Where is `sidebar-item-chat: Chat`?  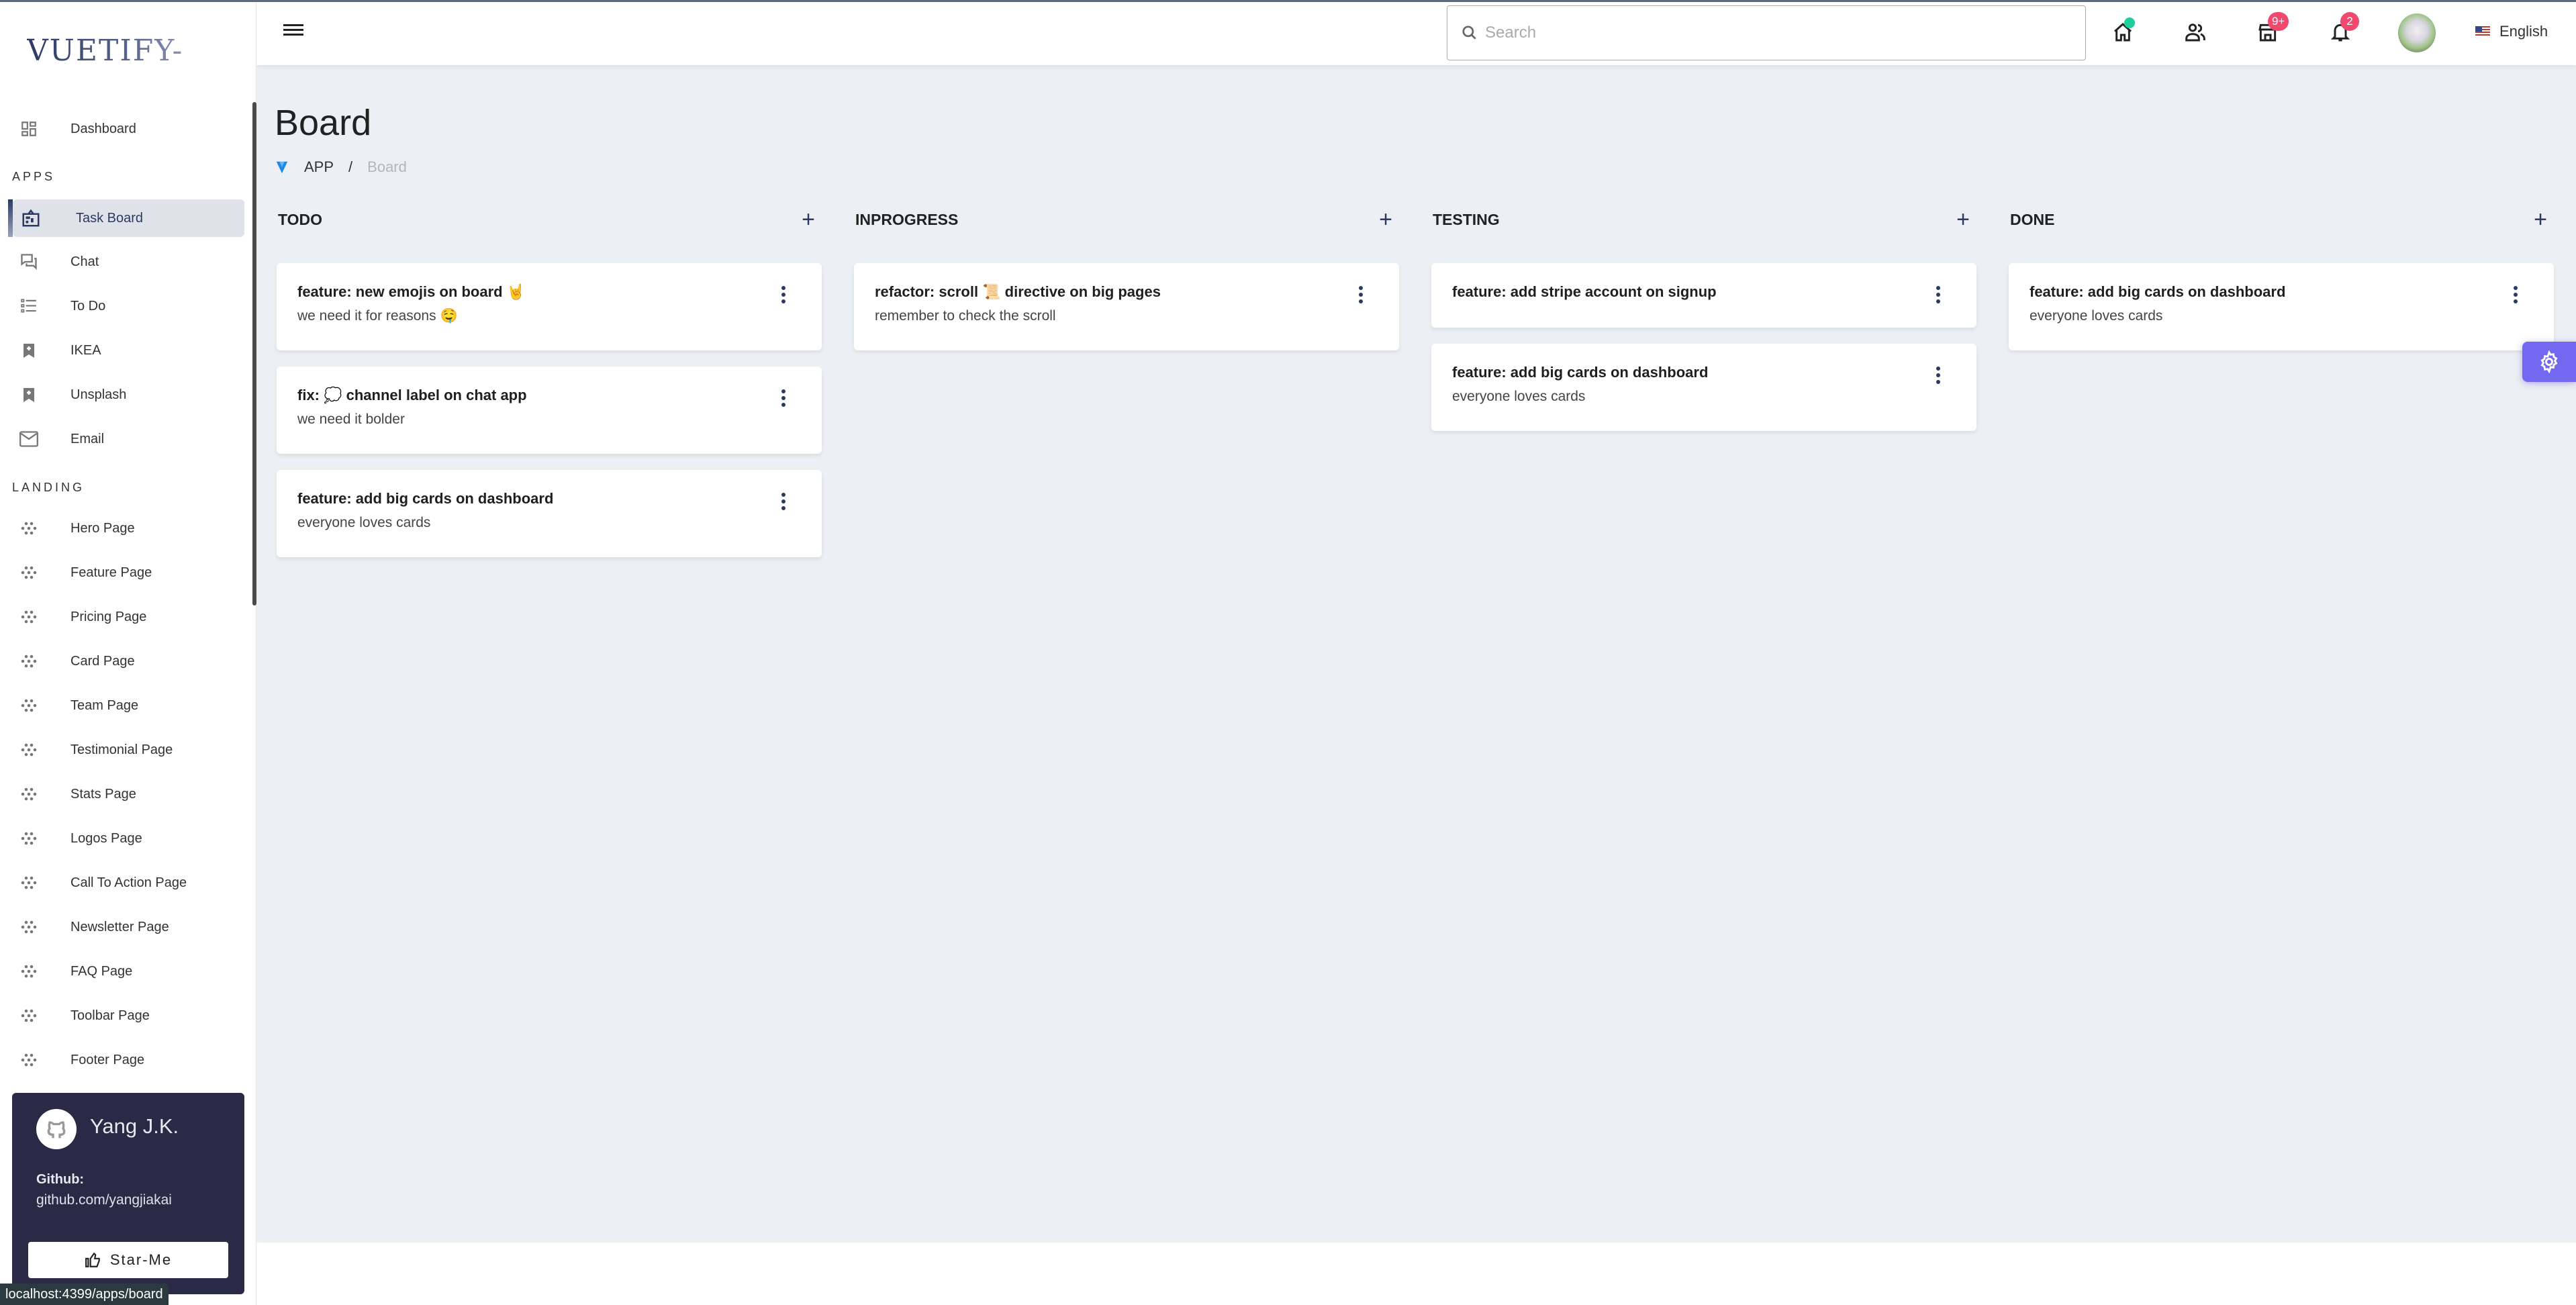 sidebar-item-chat: Chat is located at coordinates (126, 262).